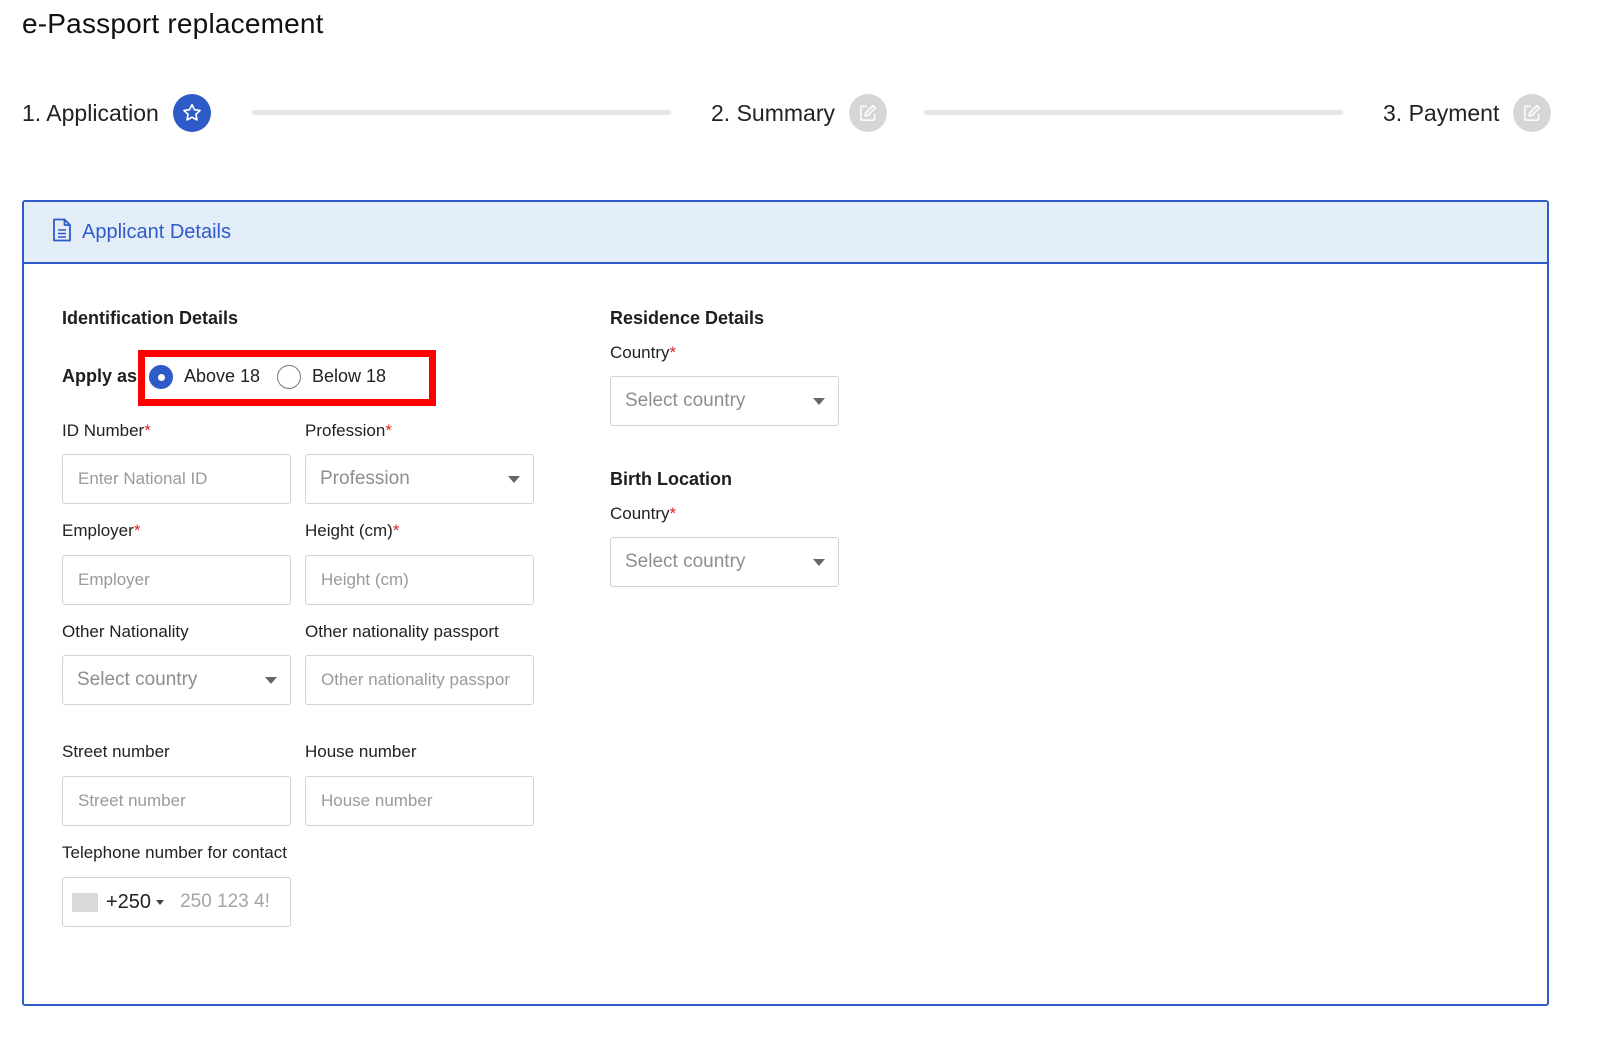 This screenshot has height=1041, width=1600. I want to click on flag-icon, so click(85, 902).